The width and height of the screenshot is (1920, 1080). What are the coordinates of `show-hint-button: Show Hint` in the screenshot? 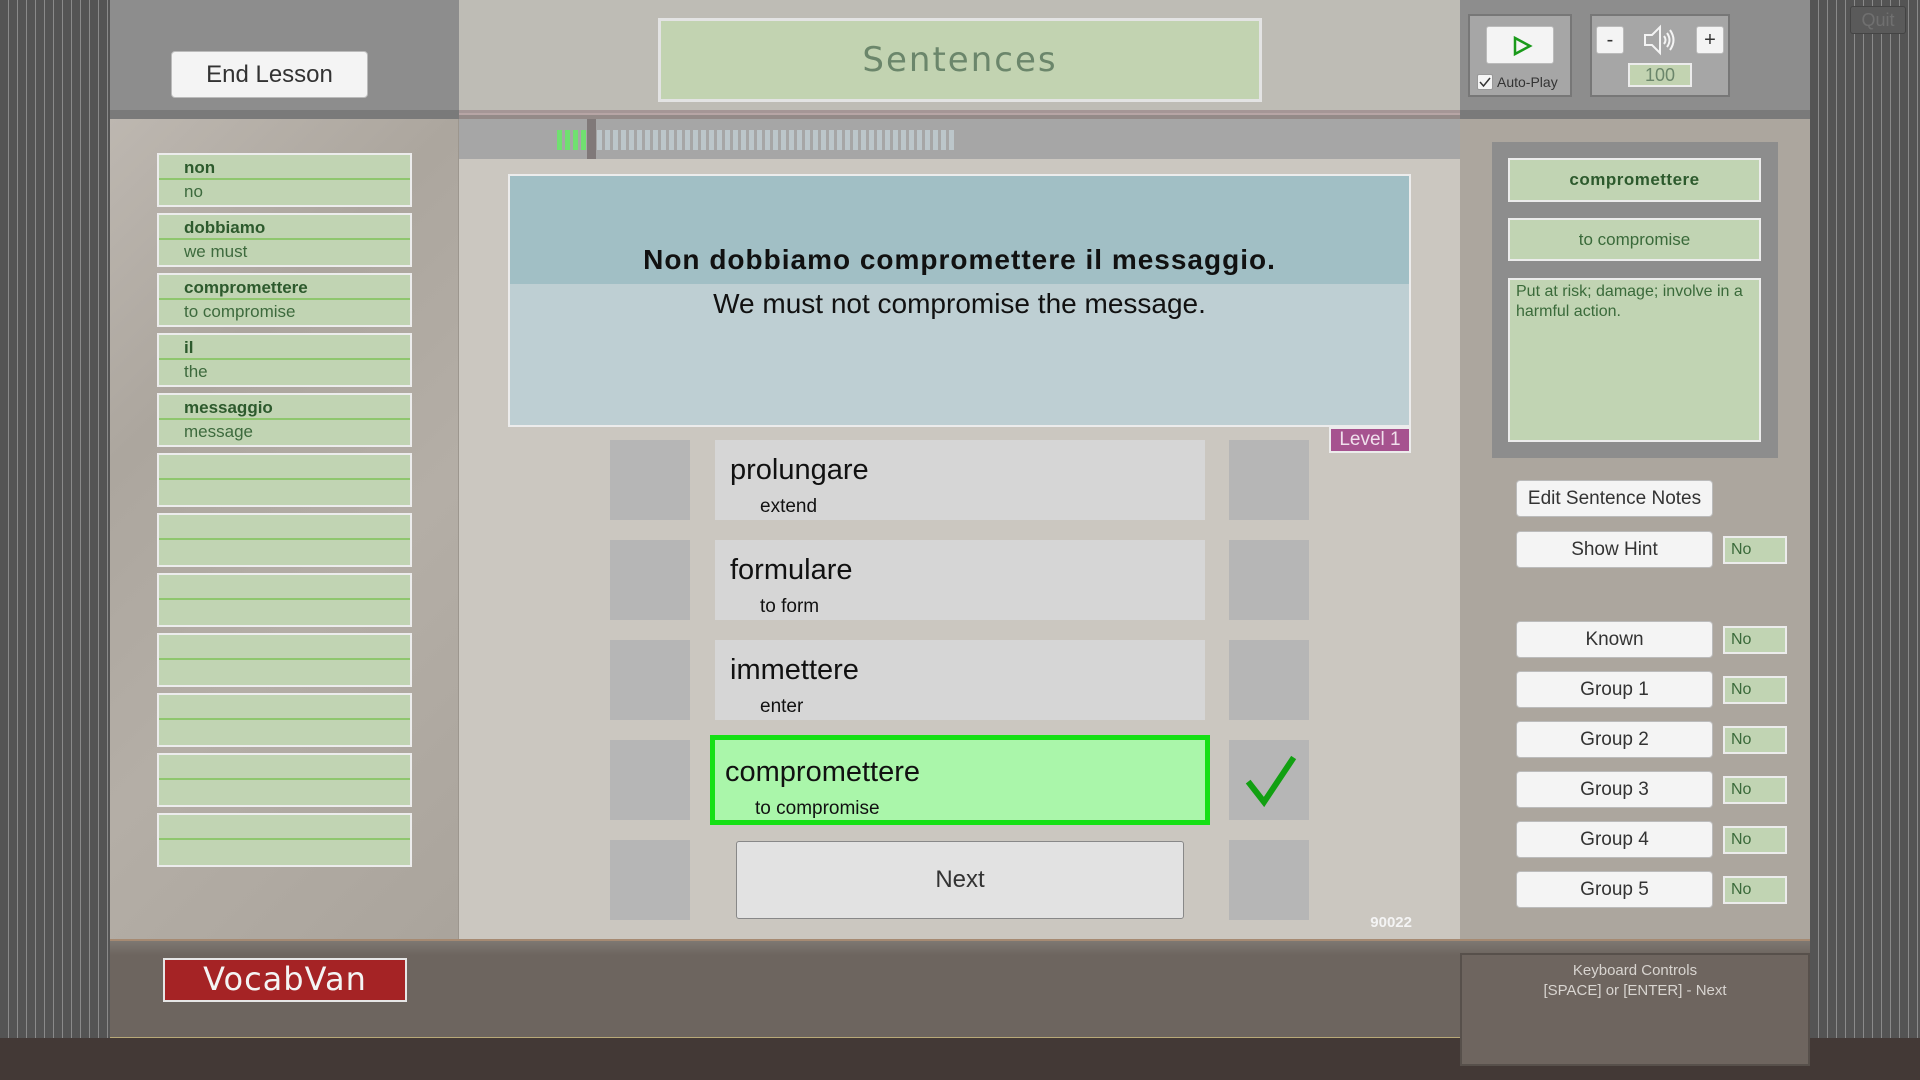 It's located at (1614, 549).